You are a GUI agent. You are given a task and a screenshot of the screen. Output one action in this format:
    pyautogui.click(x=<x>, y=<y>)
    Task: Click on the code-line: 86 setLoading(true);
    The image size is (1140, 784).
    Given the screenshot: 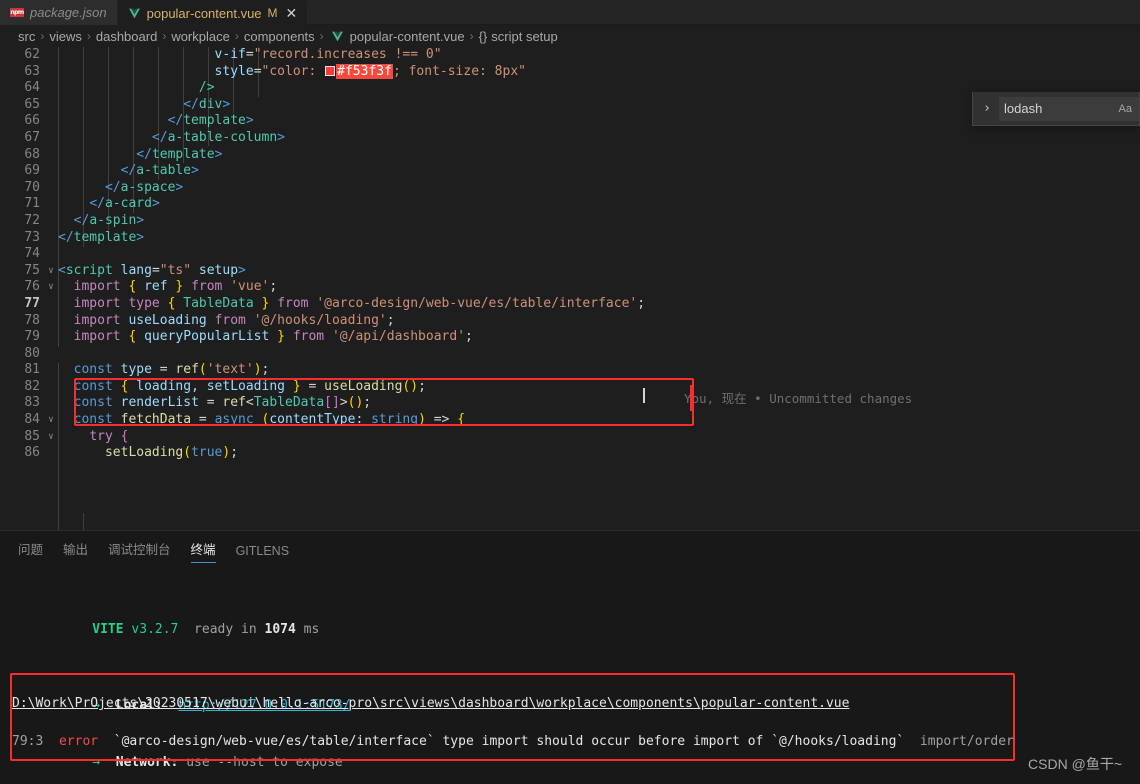 What is the action you would take?
    pyautogui.click(x=570, y=453)
    